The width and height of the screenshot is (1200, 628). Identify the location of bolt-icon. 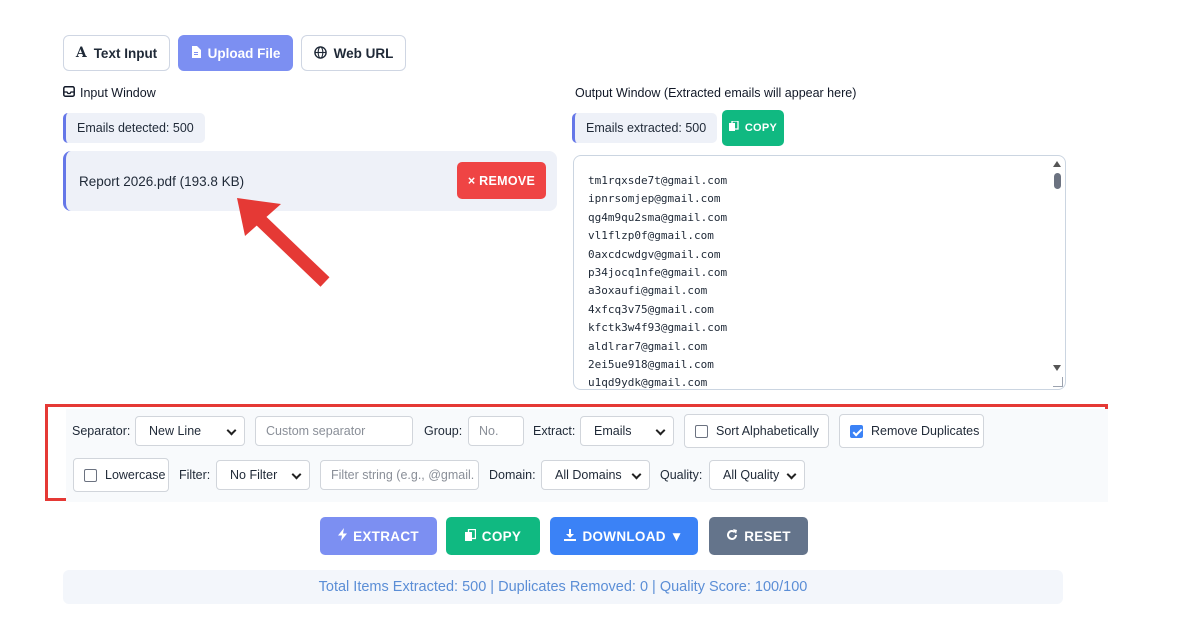
(343, 536).